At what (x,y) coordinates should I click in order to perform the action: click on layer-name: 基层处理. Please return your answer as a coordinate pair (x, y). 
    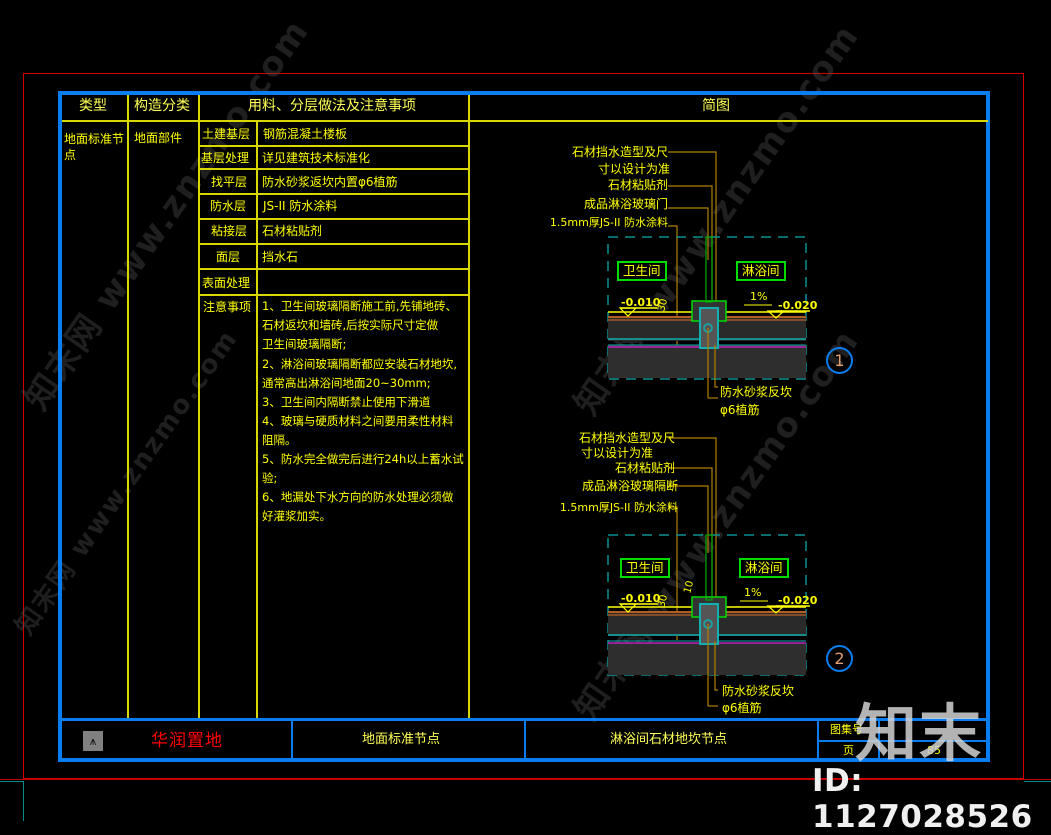
    Looking at the image, I should click on (225, 158).